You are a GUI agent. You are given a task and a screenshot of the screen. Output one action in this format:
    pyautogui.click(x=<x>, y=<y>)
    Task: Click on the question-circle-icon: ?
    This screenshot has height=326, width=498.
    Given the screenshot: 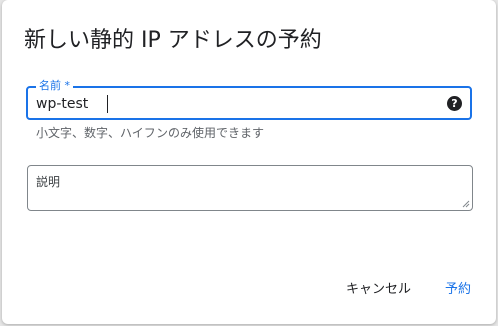 What is the action you would take?
    pyautogui.click(x=454, y=103)
    